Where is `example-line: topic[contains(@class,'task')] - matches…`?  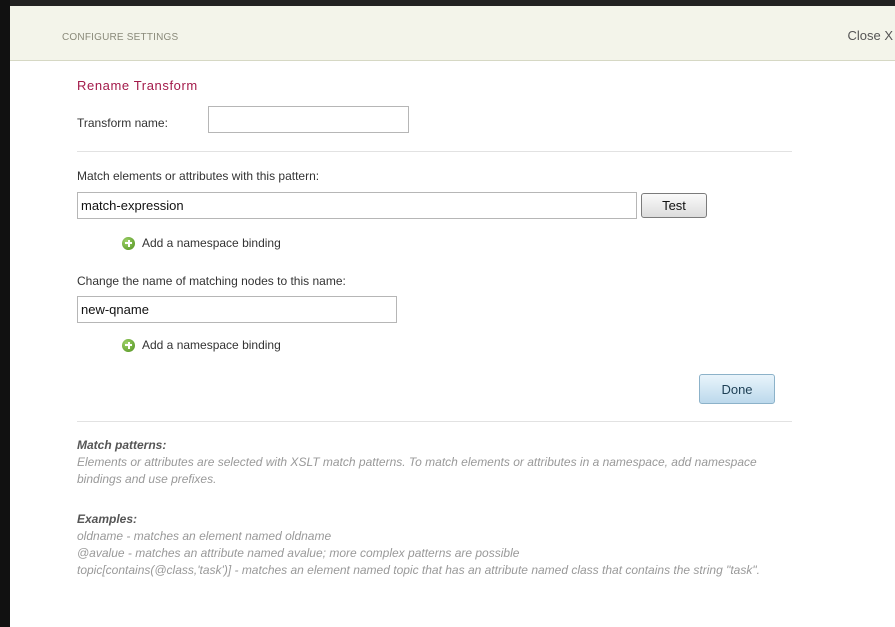
example-line: topic[contains(@class,'task')] - matches… is located at coordinates (418, 570).